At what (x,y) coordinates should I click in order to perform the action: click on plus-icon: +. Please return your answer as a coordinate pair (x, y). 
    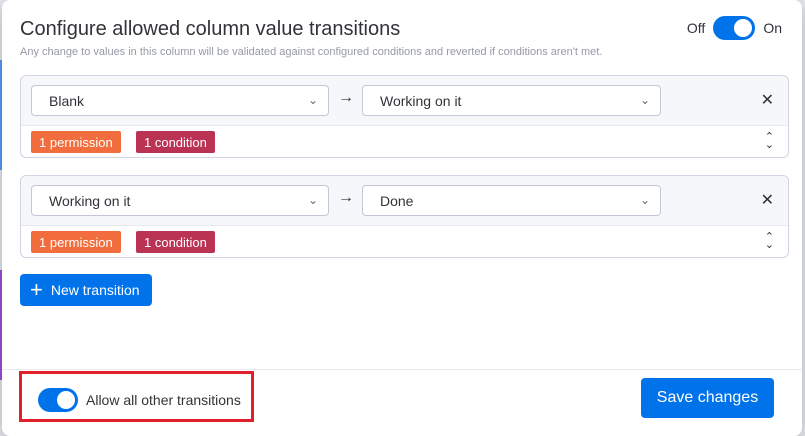
    Looking at the image, I should click on (36, 289).